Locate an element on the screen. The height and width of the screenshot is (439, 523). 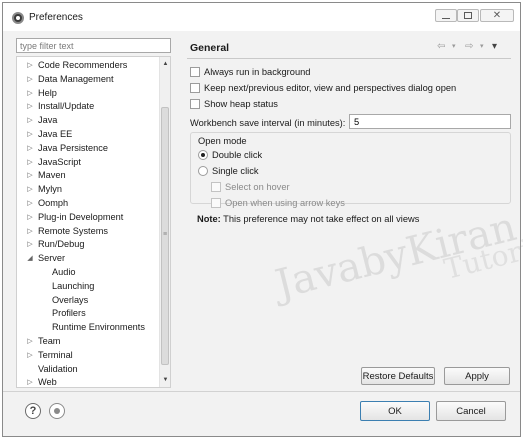
maximize-button is located at coordinates (468, 15).